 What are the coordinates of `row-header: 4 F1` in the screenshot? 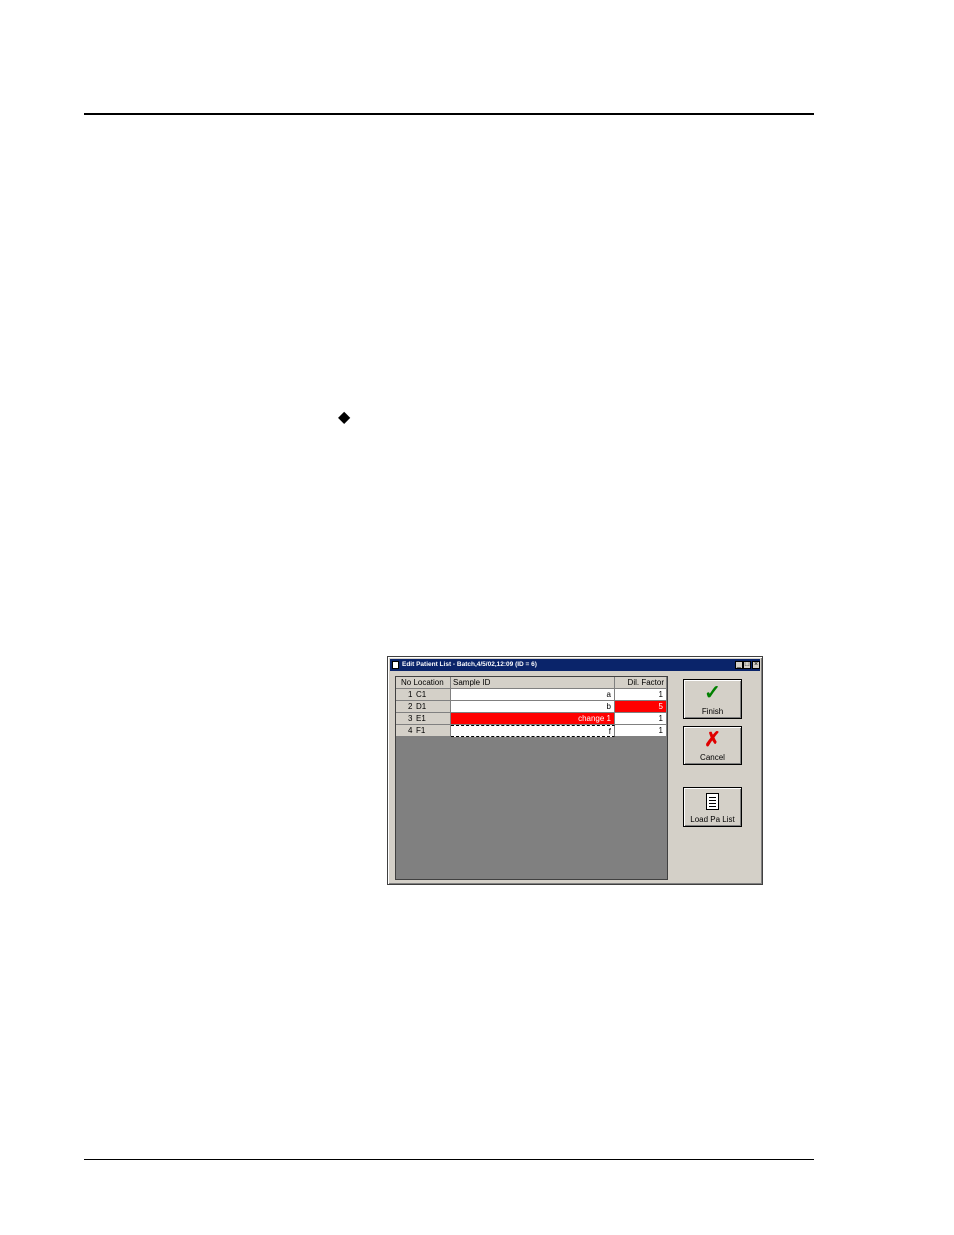 It's located at (423, 731).